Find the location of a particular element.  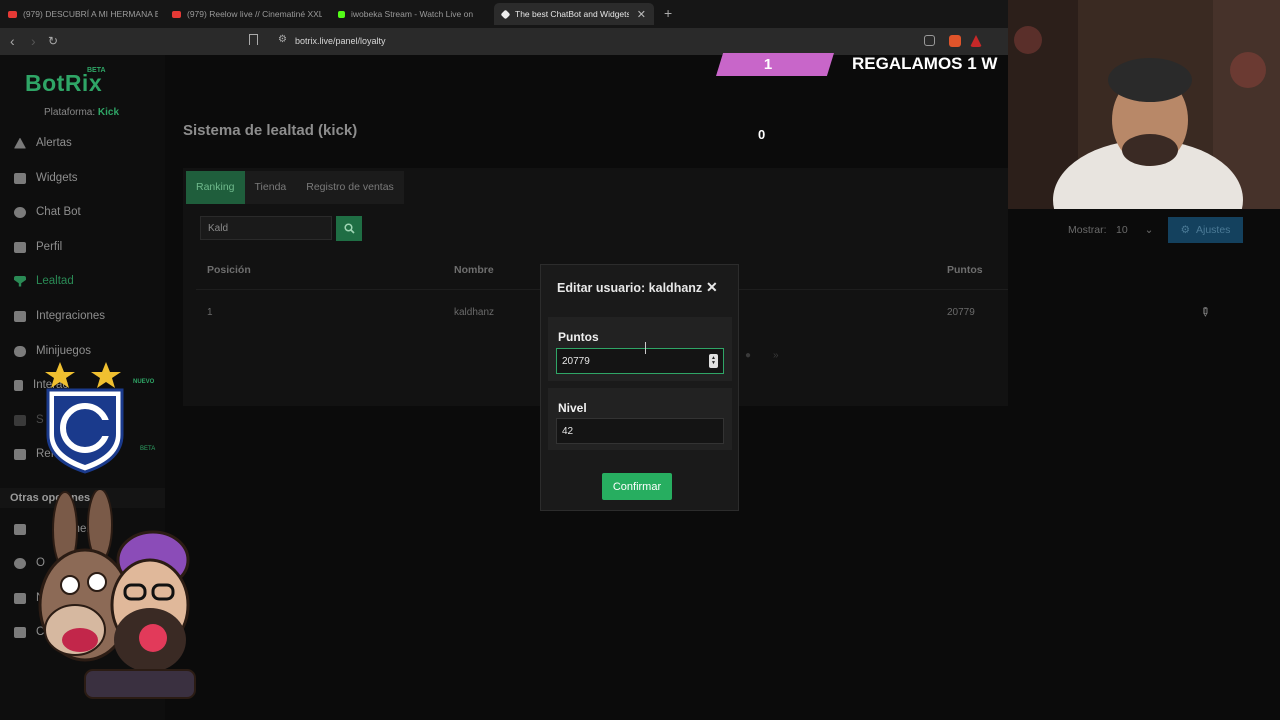

tab-ranking: Ranking is located at coordinates (215, 187).